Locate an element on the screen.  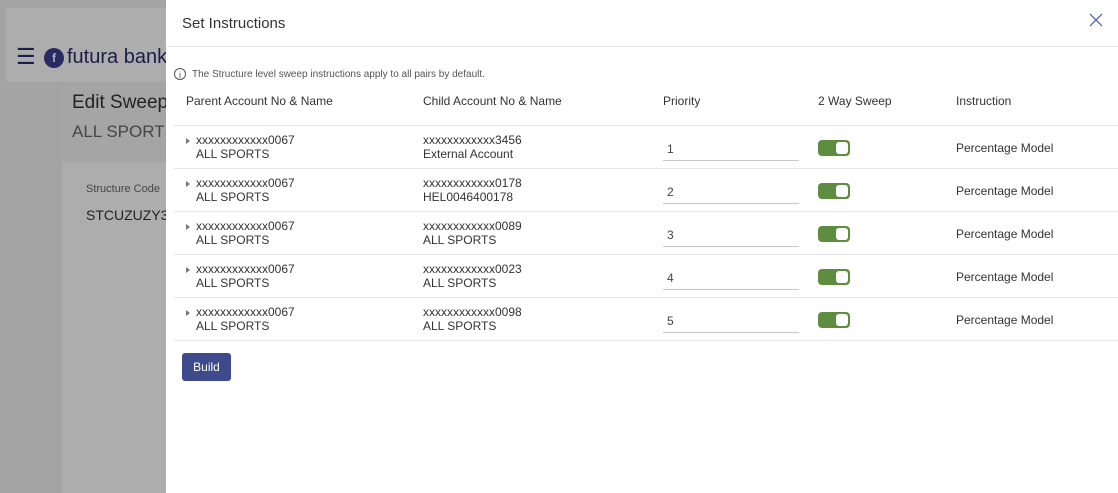
child-account-number: xxxxxxxxxxxx3456 is located at coordinates (472, 140).